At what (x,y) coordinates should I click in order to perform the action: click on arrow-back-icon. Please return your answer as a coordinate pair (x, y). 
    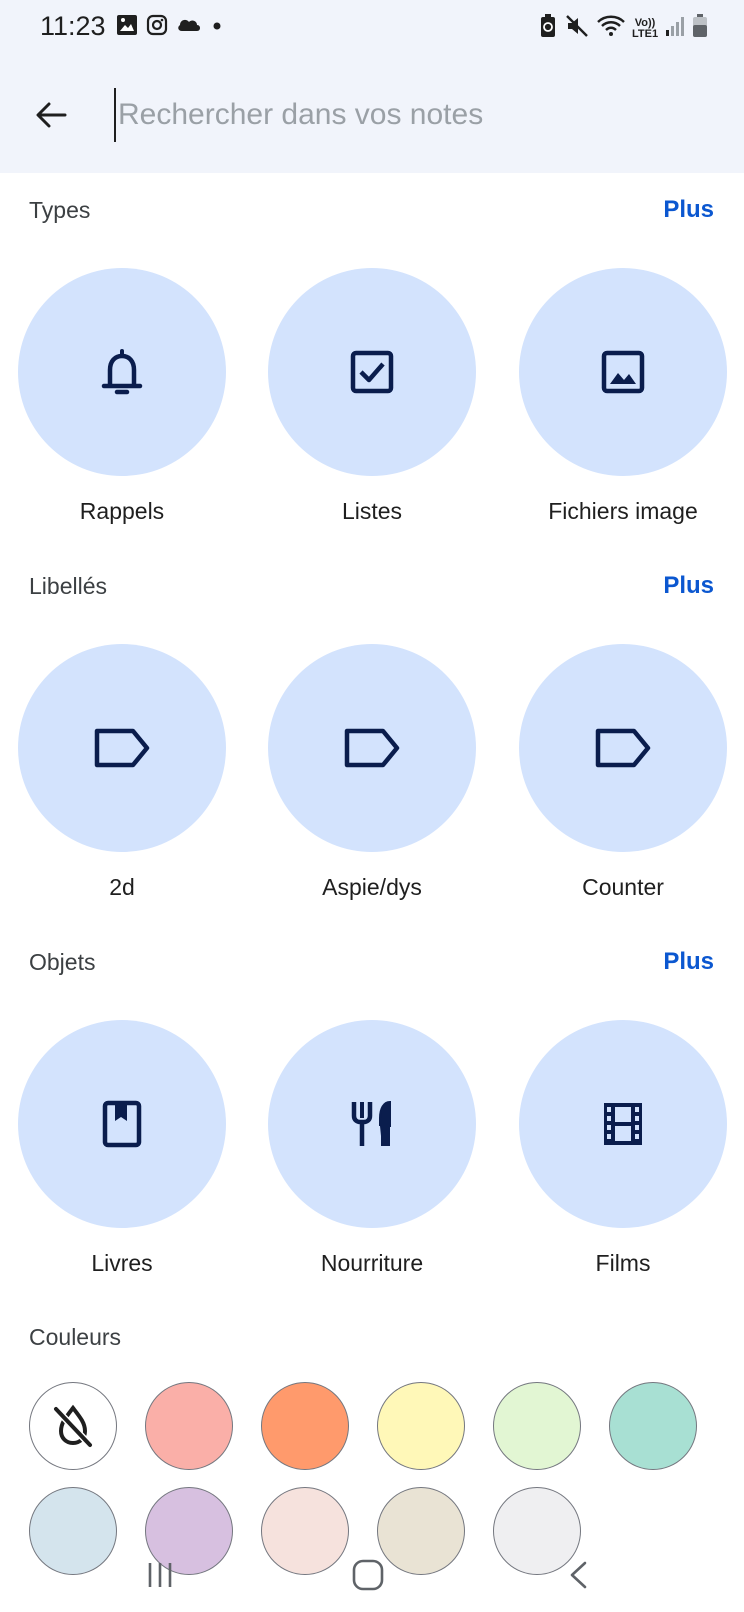
    Looking at the image, I should click on (51, 115).